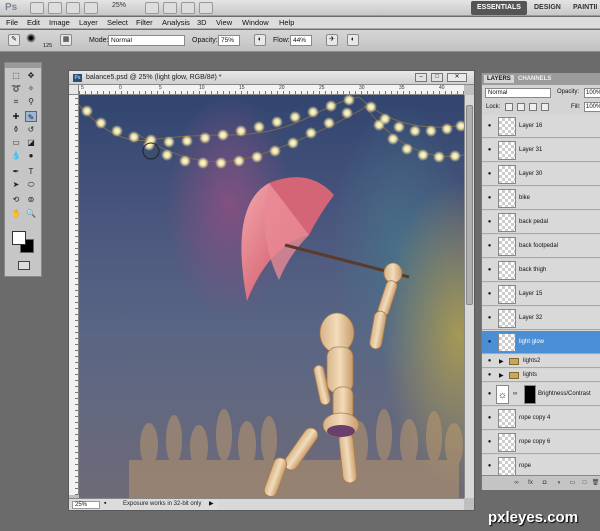  Describe the element at coordinates (541, 126) in the screenshot. I see `layer-row: ● Layer 16` at that location.